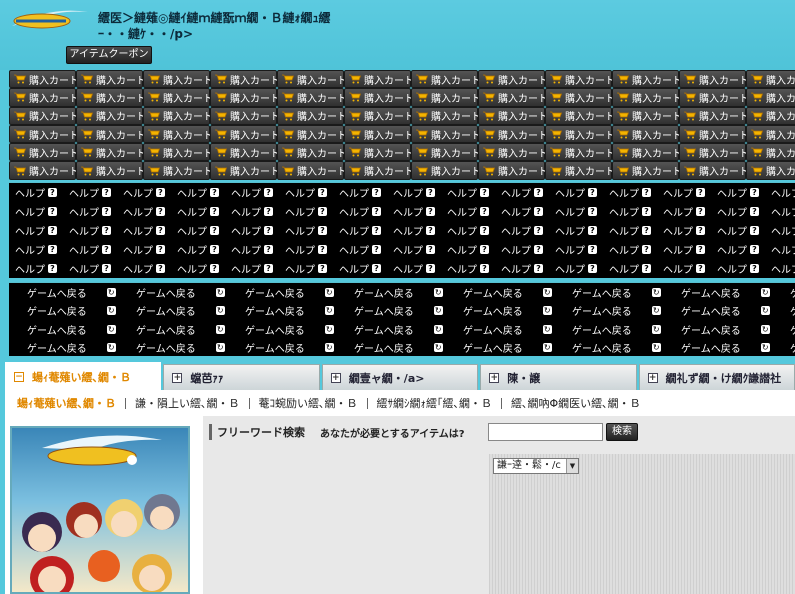  What do you see at coordinates (716, 377) in the screenshot?
I see `category-tab: + 繝礼ず繝・け繝ｸ謙譛社` at bounding box center [716, 377].